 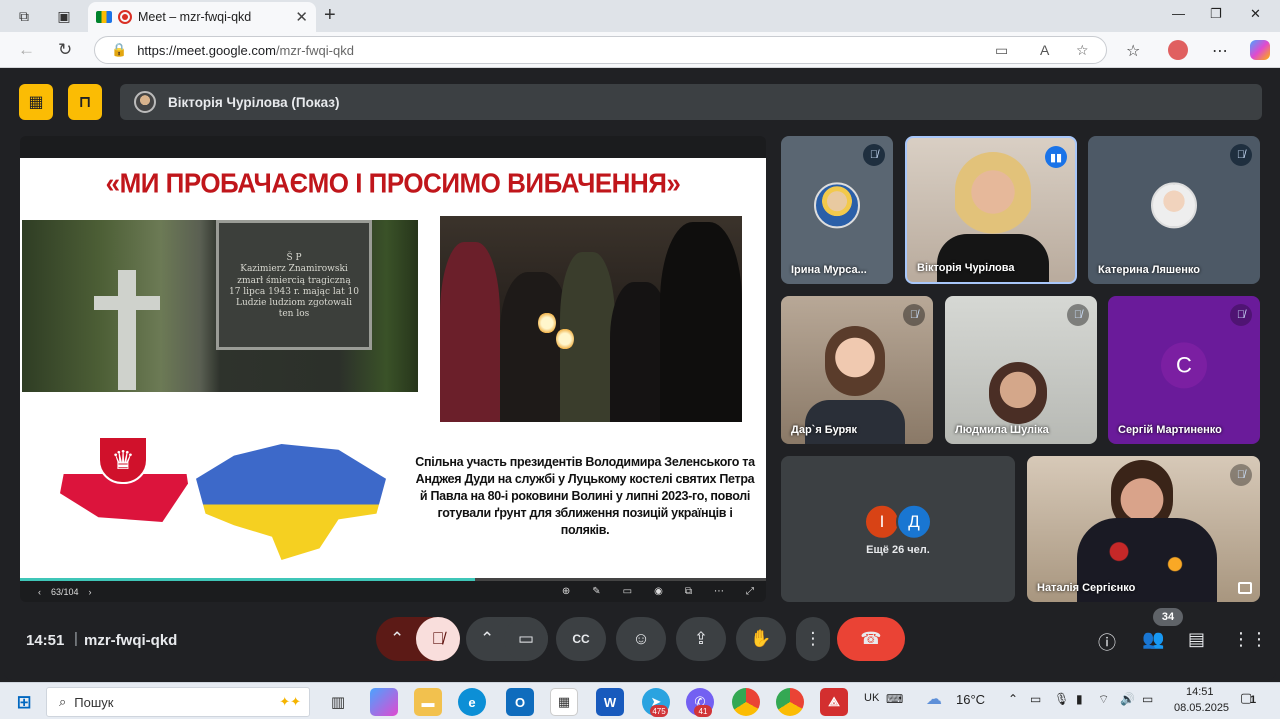 I want to click on taskbar-search: ⌕ Пошук ✦✦, so click(x=178, y=702).